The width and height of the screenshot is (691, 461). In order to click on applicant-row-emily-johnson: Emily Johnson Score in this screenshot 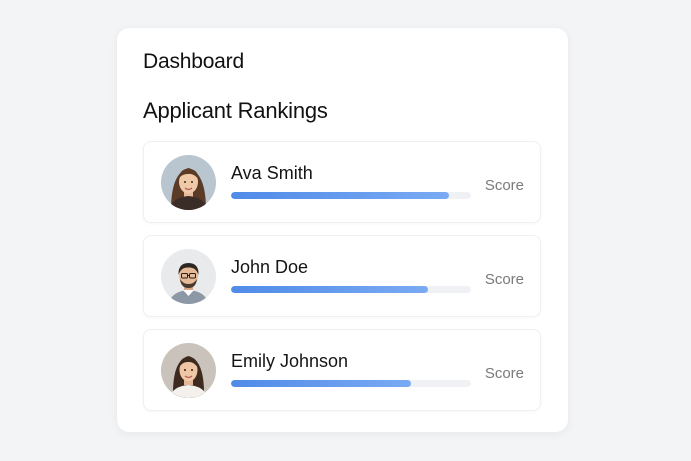, I will do `click(342, 370)`.